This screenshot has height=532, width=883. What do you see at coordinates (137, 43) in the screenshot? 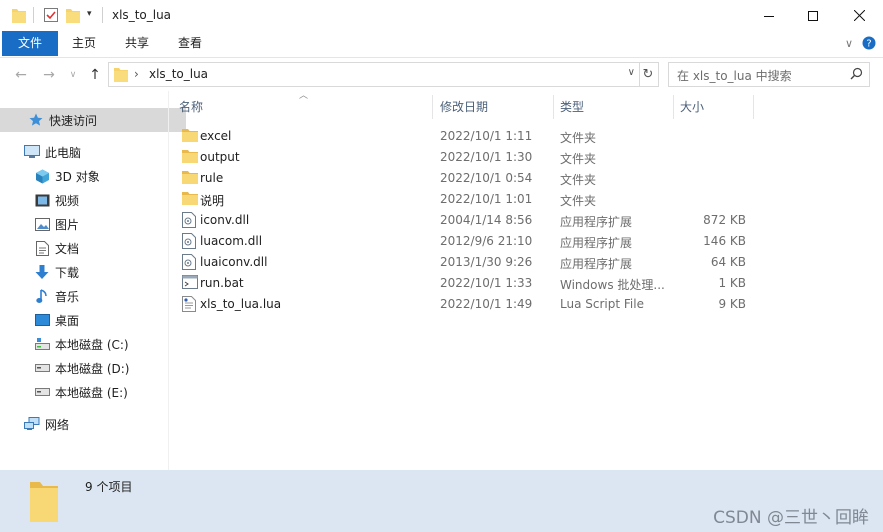
I see `tab-share: 共享` at bounding box center [137, 43].